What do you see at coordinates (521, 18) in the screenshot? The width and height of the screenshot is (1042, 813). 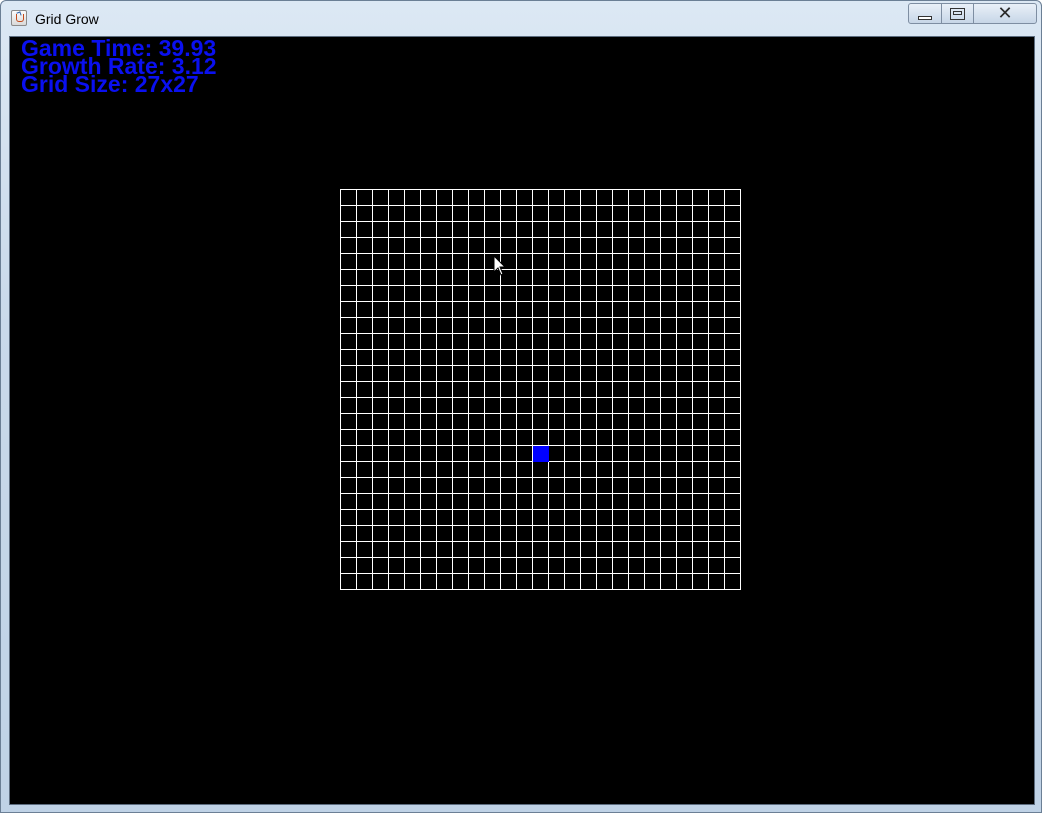 I see `title-bar: Grid Grow ✕` at bounding box center [521, 18].